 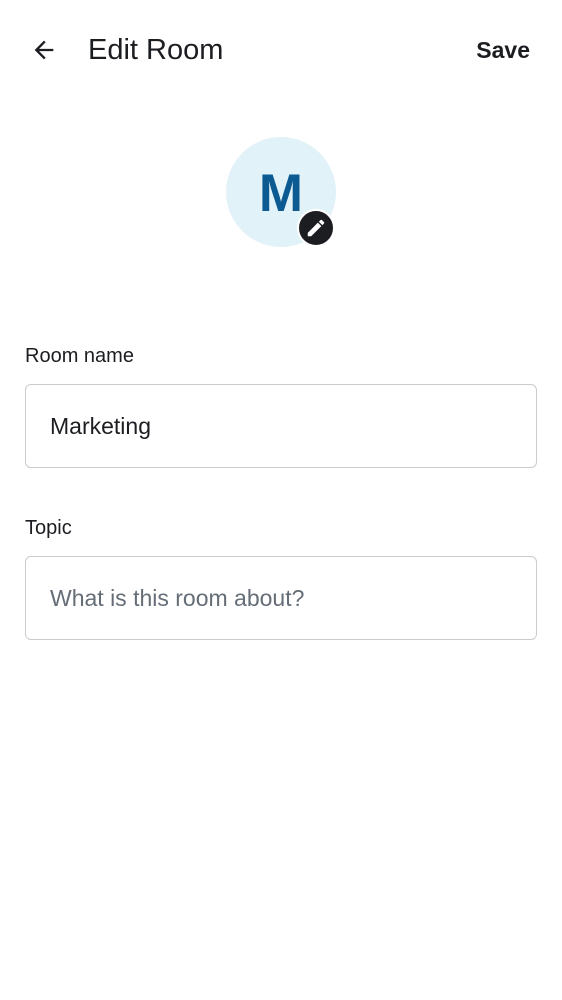 I want to click on room-name-label: Room name, so click(x=79, y=356).